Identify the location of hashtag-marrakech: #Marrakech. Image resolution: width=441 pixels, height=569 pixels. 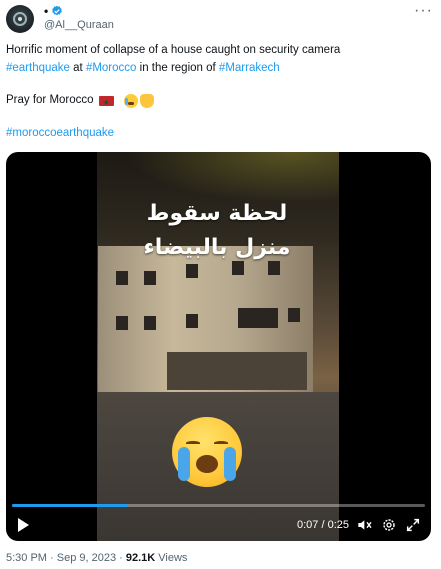
(249, 68).